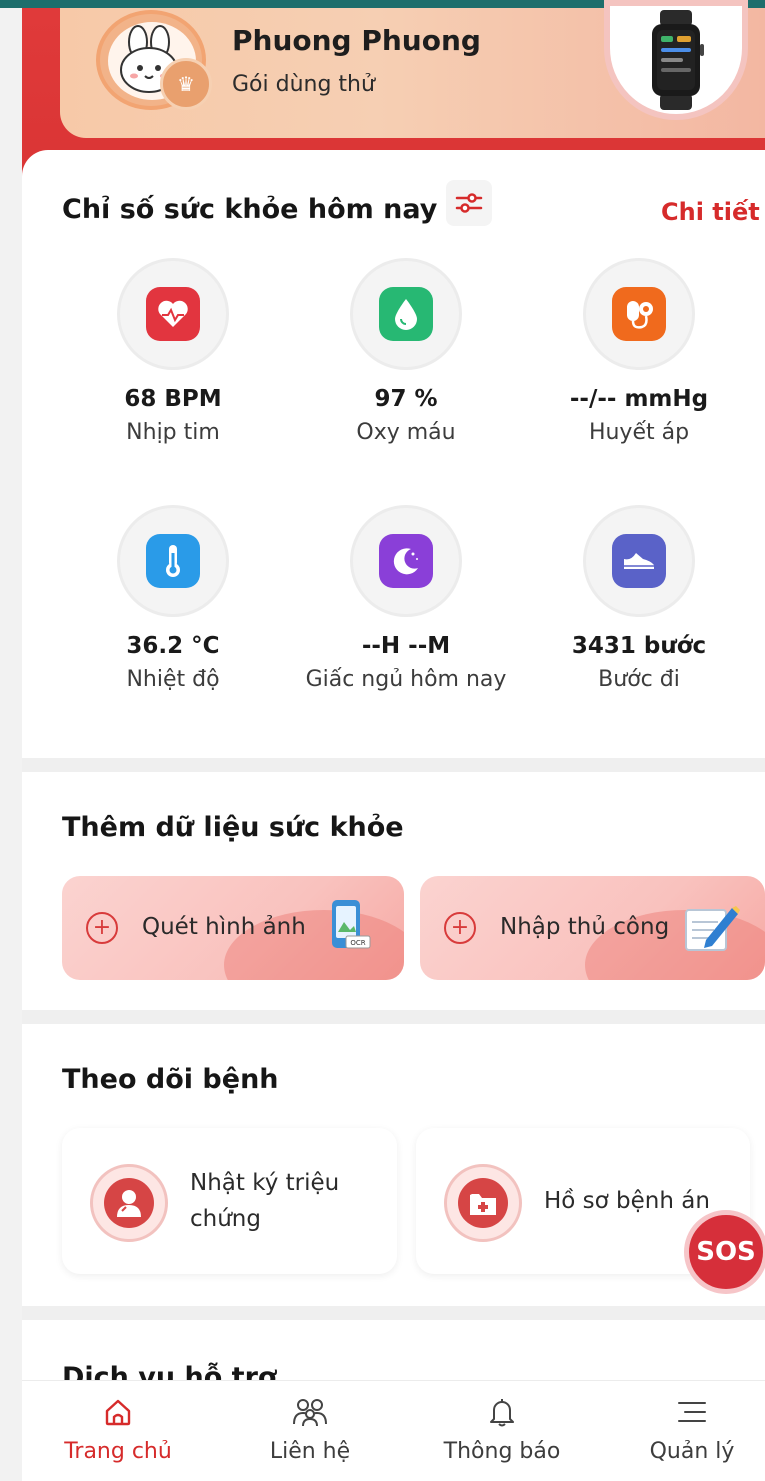 The width and height of the screenshot is (765, 1481). Describe the element at coordinates (678, 60) in the screenshot. I see `smartwatch-icon` at that location.